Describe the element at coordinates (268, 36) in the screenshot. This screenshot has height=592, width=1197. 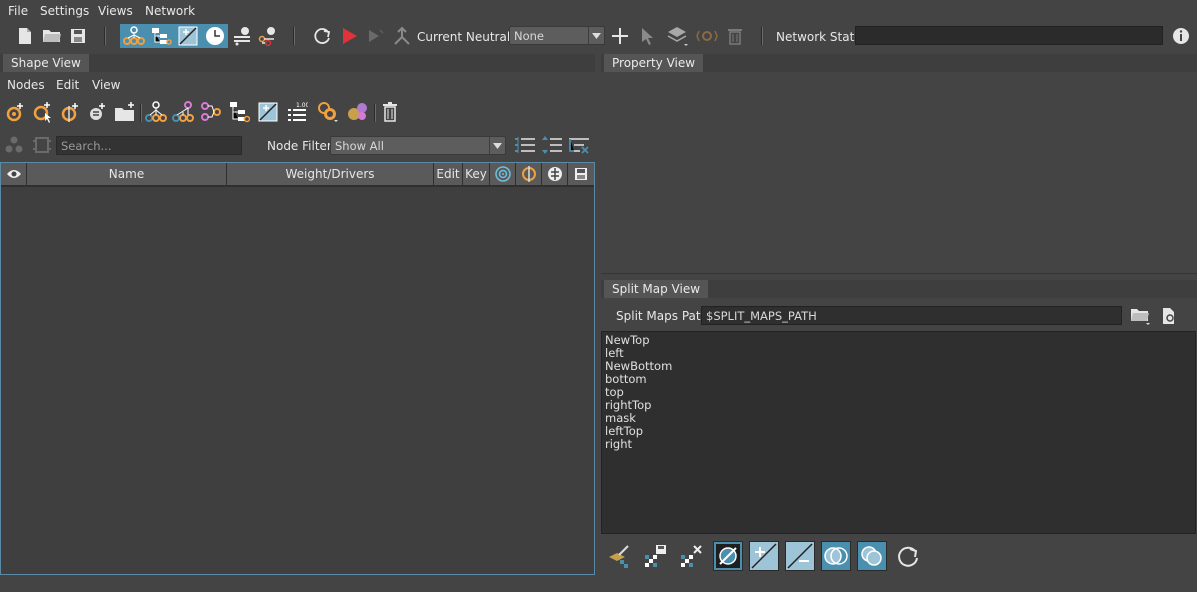
I see `stopwatch-nodes-icon` at that location.